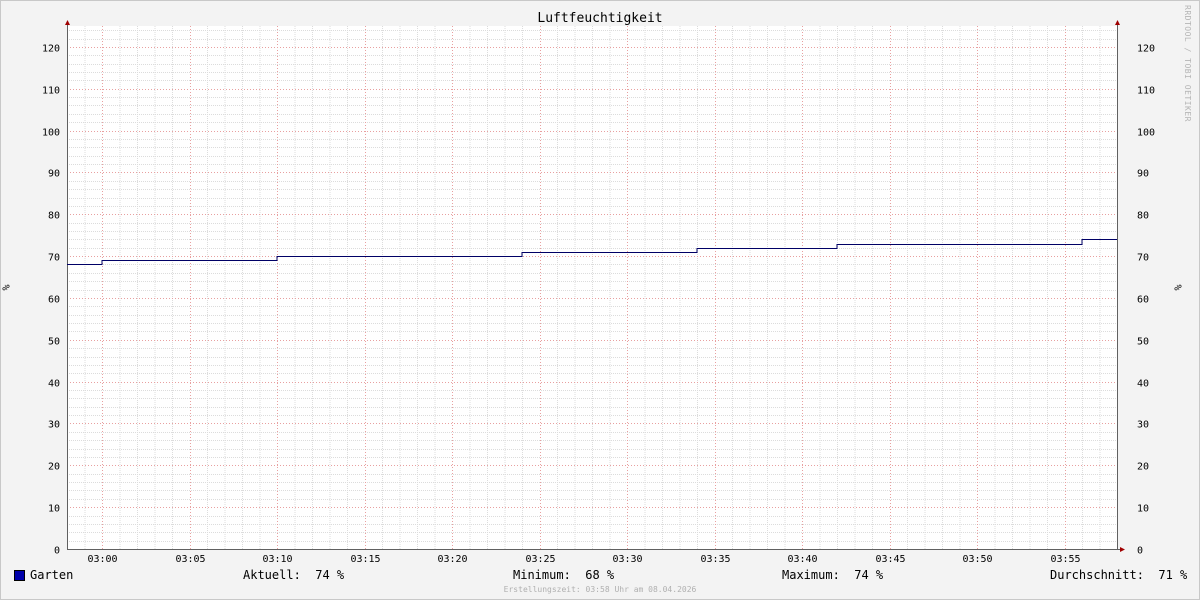  Describe the element at coordinates (1143, 509) in the screenshot. I see `y-tick-label-right: 10` at that location.